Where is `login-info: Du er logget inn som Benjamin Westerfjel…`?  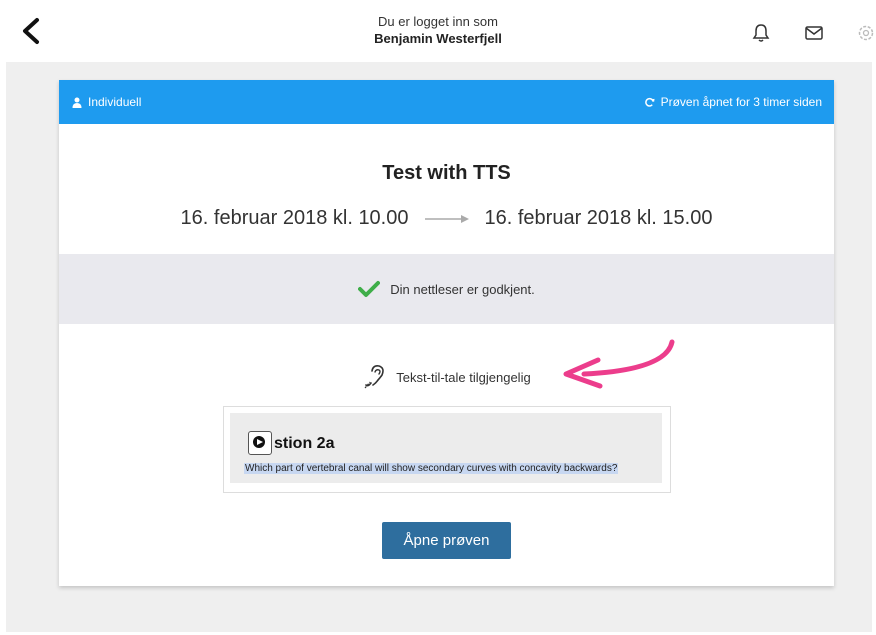
login-info: Du er logget inn som Benjamin Westerfjel… is located at coordinates (438, 30).